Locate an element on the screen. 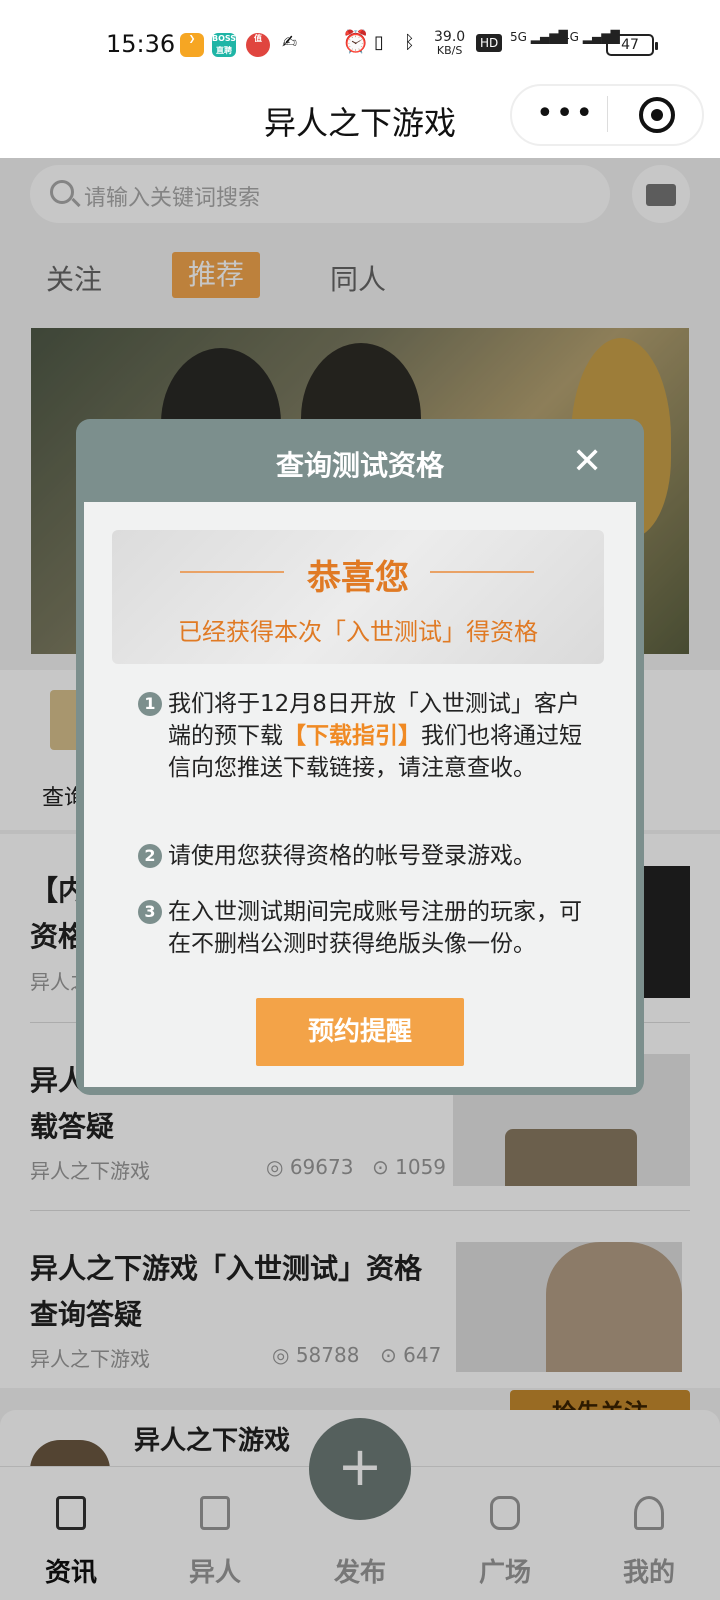  signal-5g-icon: 5G ▂▄▆█ is located at coordinates (539, 37).